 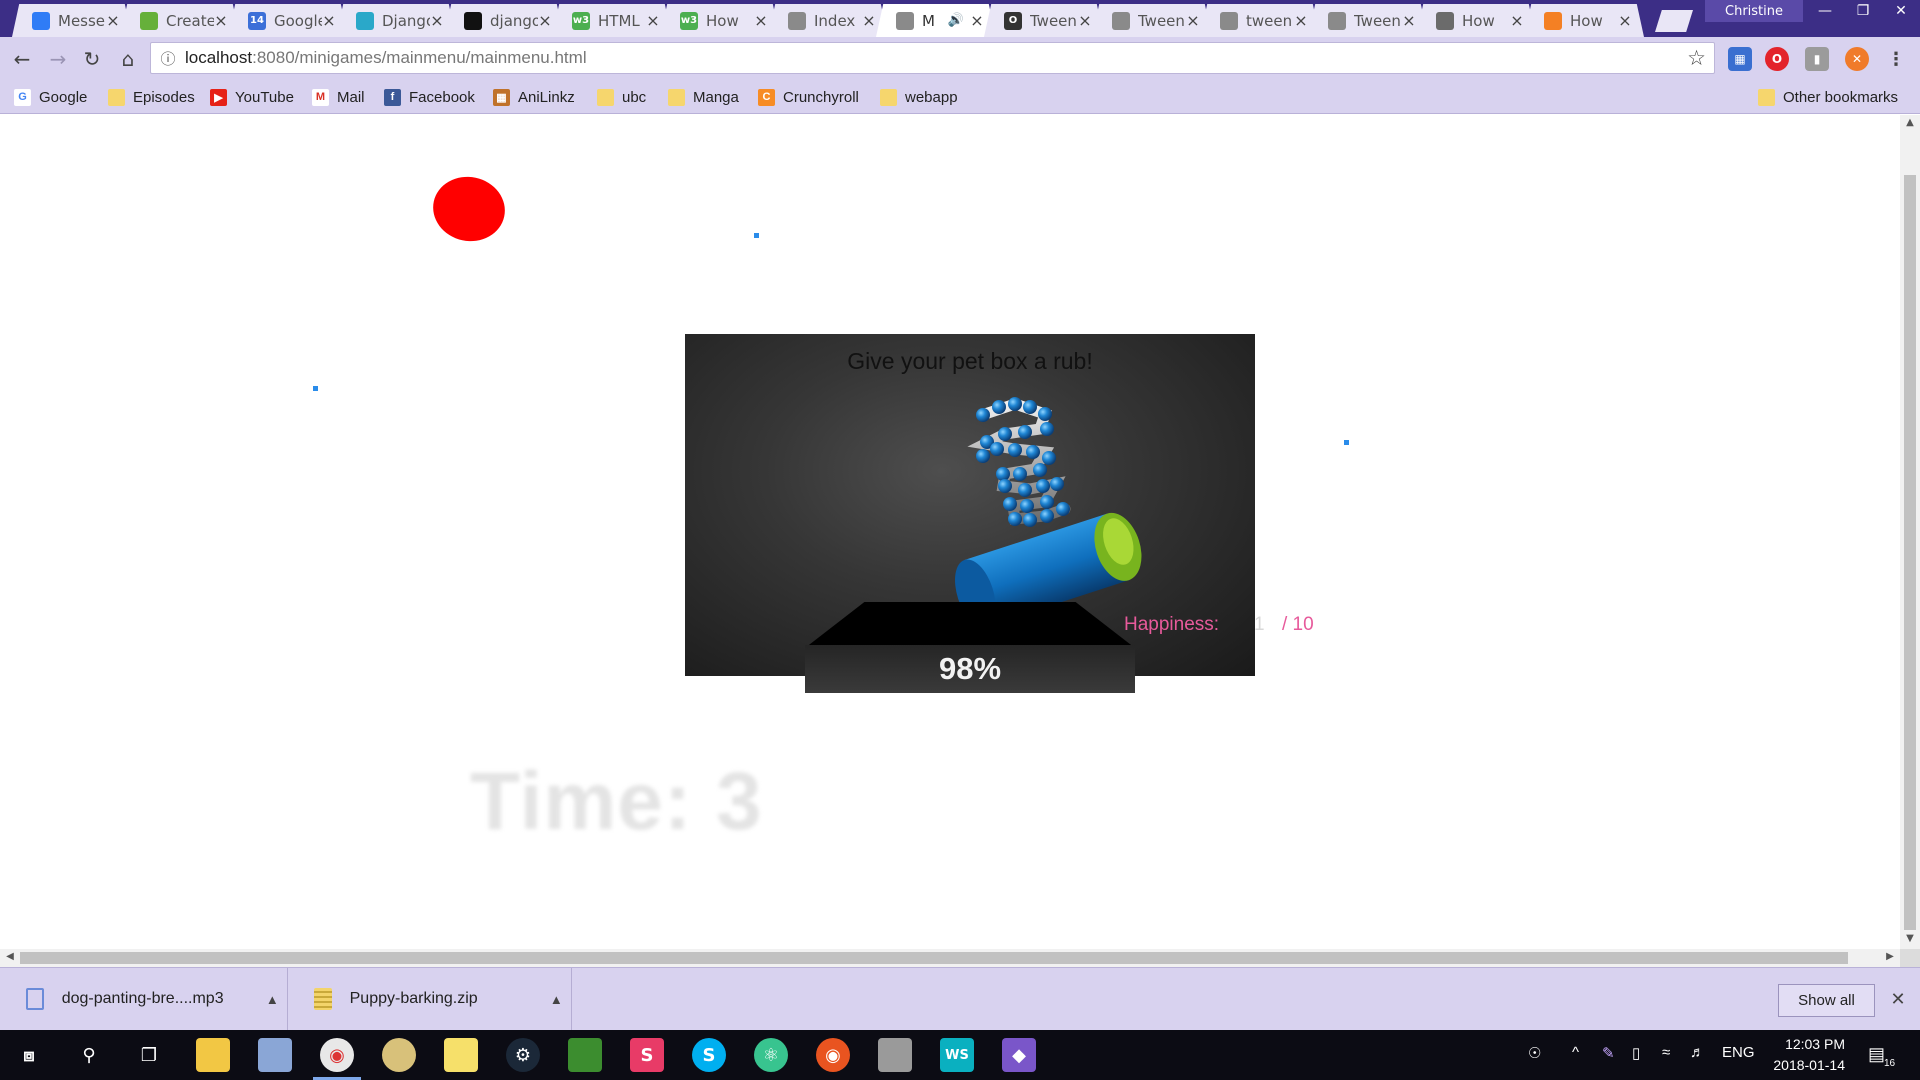 What do you see at coordinates (1697, 1052) in the screenshot?
I see `volume-icon: ♬` at bounding box center [1697, 1052].